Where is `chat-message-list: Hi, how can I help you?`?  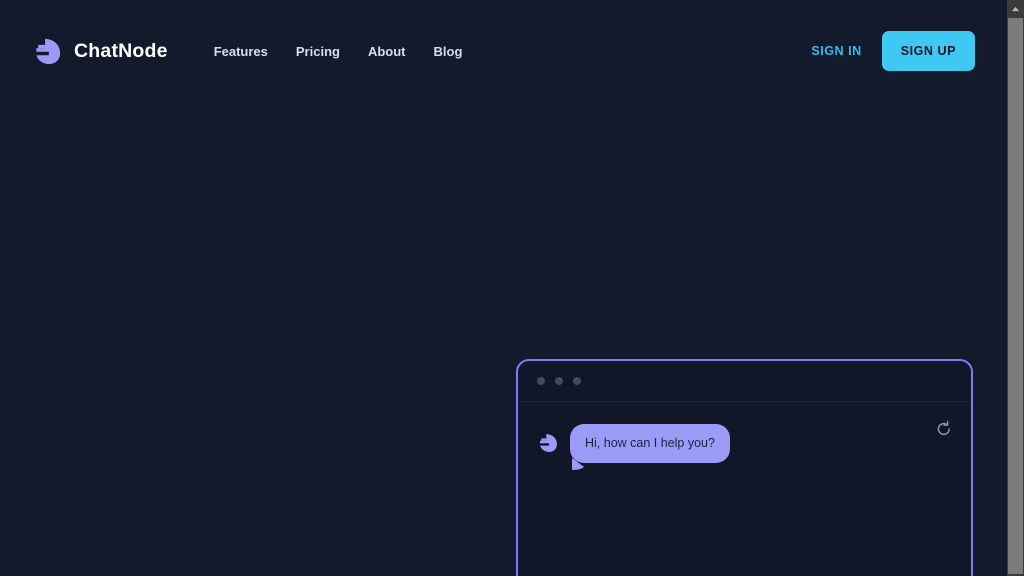
chat-message-list: Hi, how can I help you? is located at coordinates (744, 432).